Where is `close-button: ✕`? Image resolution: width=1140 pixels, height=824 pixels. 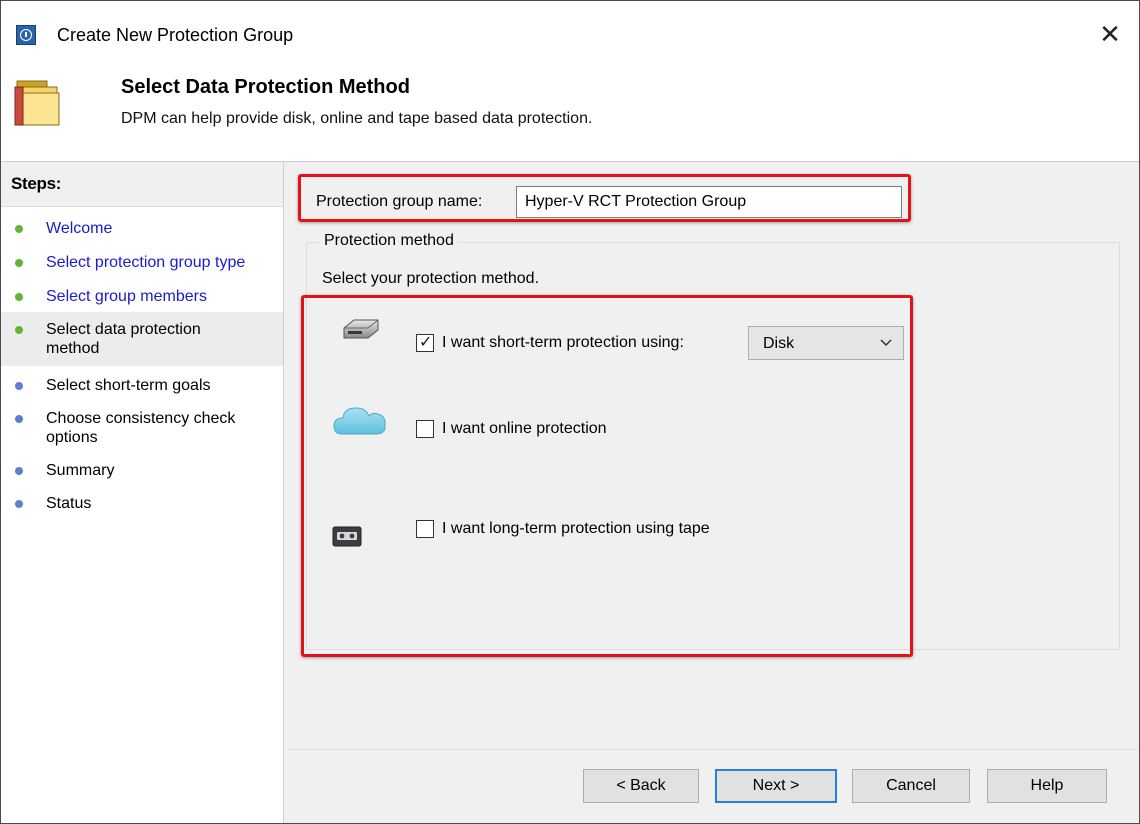
close-button: ✕ is located at coordinates (1110, 34).